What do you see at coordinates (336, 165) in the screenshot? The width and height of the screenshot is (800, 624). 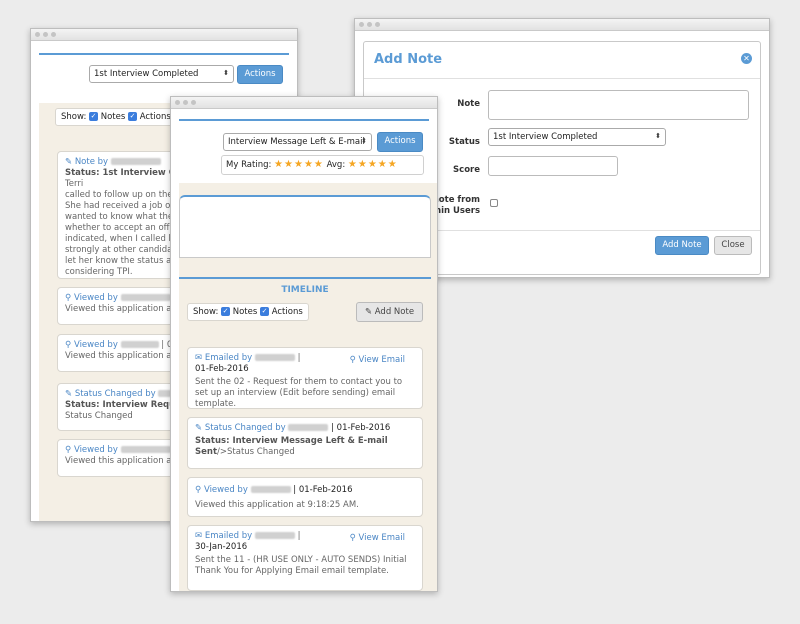 I see `avg-label: Avg:` at bounding box center [336, 165].